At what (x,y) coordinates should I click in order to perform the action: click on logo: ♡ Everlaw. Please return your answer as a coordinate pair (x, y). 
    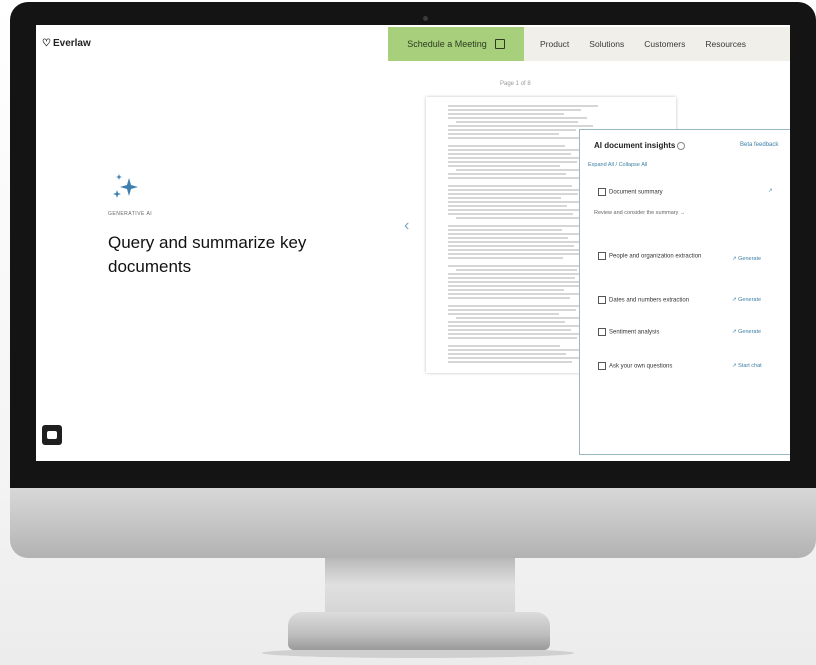
    Looking at the image, I should click on (66, 43).